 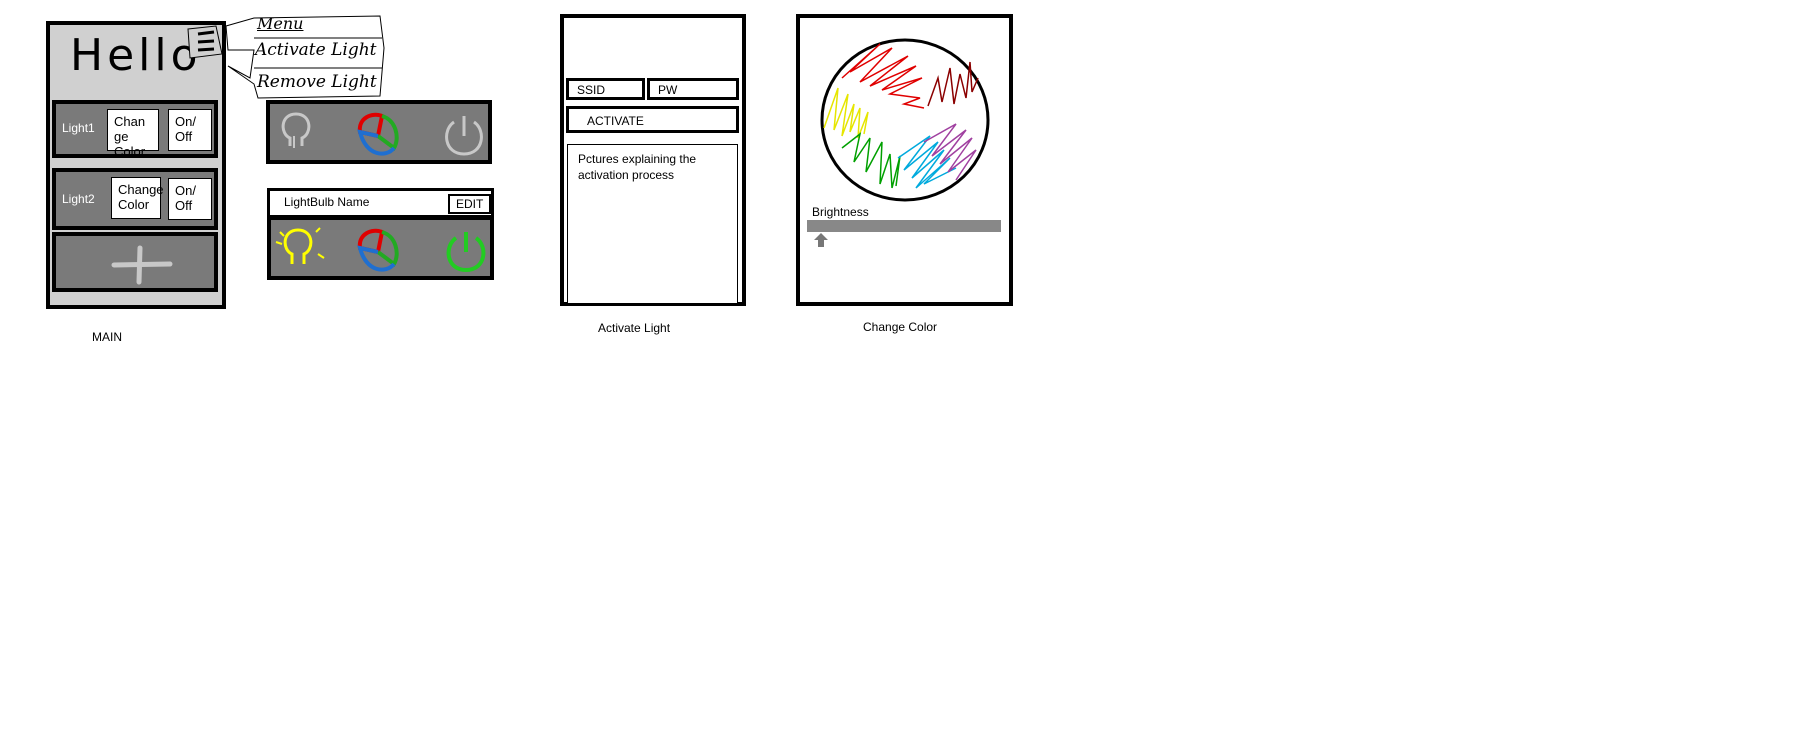 What do you see at coordinates (137, 198) in the screenshot?
I see `change-color-button-2: Change Color` at bounding box center [137, 198].